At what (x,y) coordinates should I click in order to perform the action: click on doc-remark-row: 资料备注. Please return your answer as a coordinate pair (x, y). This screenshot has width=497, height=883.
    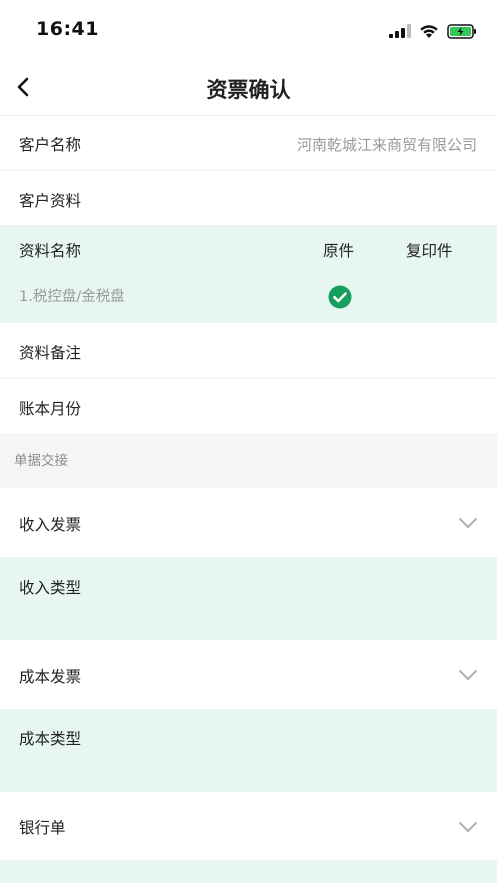
    Looking at the image, I should click on (248, 351).